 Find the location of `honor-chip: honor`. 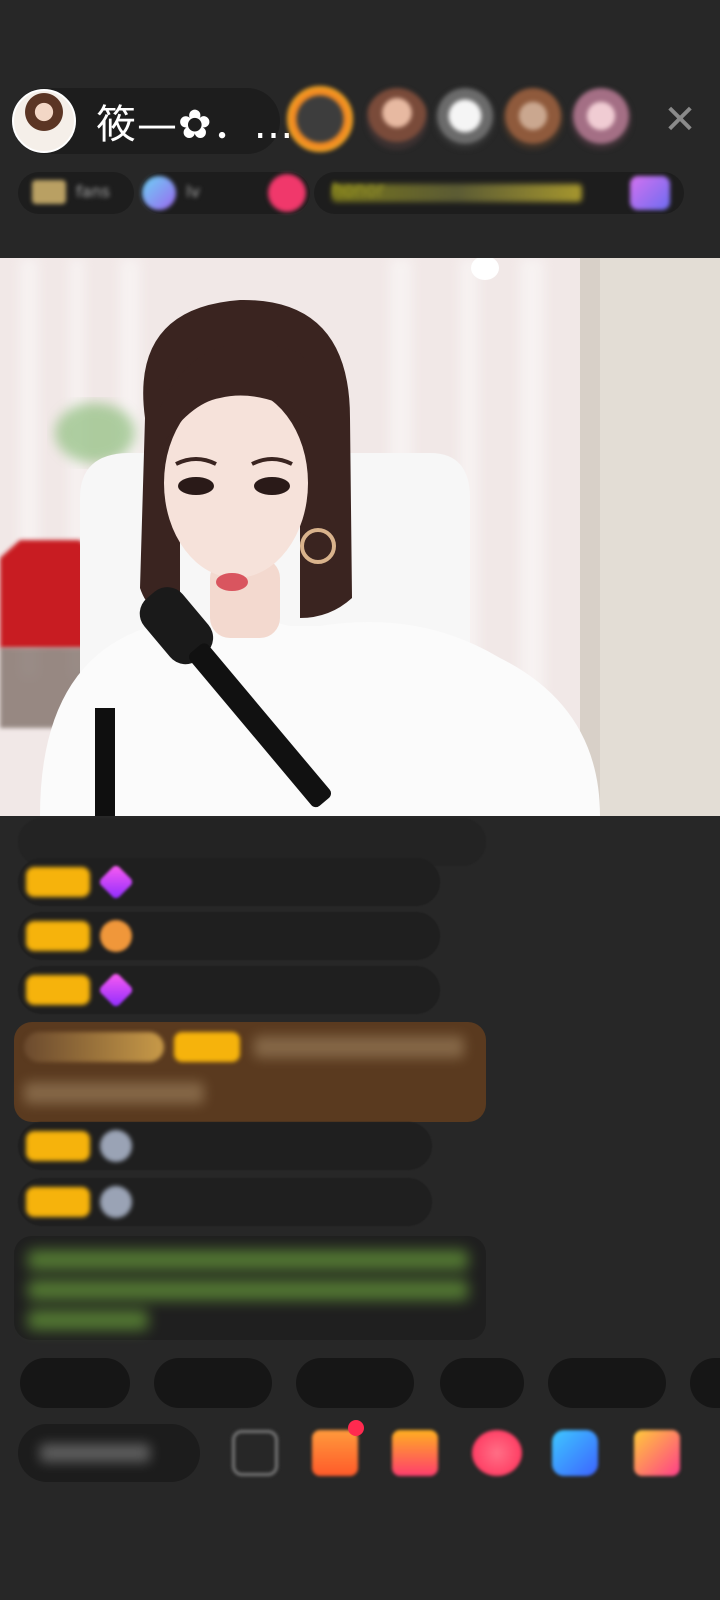

honor-chip: honor is located at coordinates (499, 193).